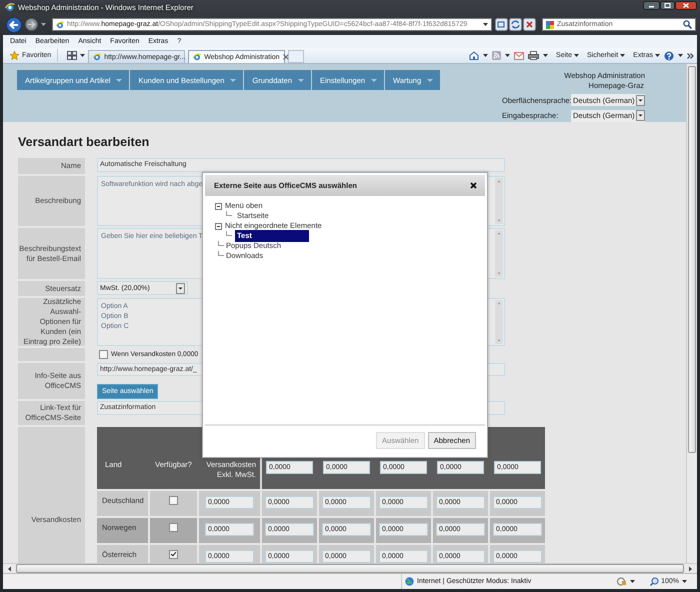  What do you see at coordinates (529, 24) in the screenshot?
I see `stop-icon` at bounding box center [529, 24].